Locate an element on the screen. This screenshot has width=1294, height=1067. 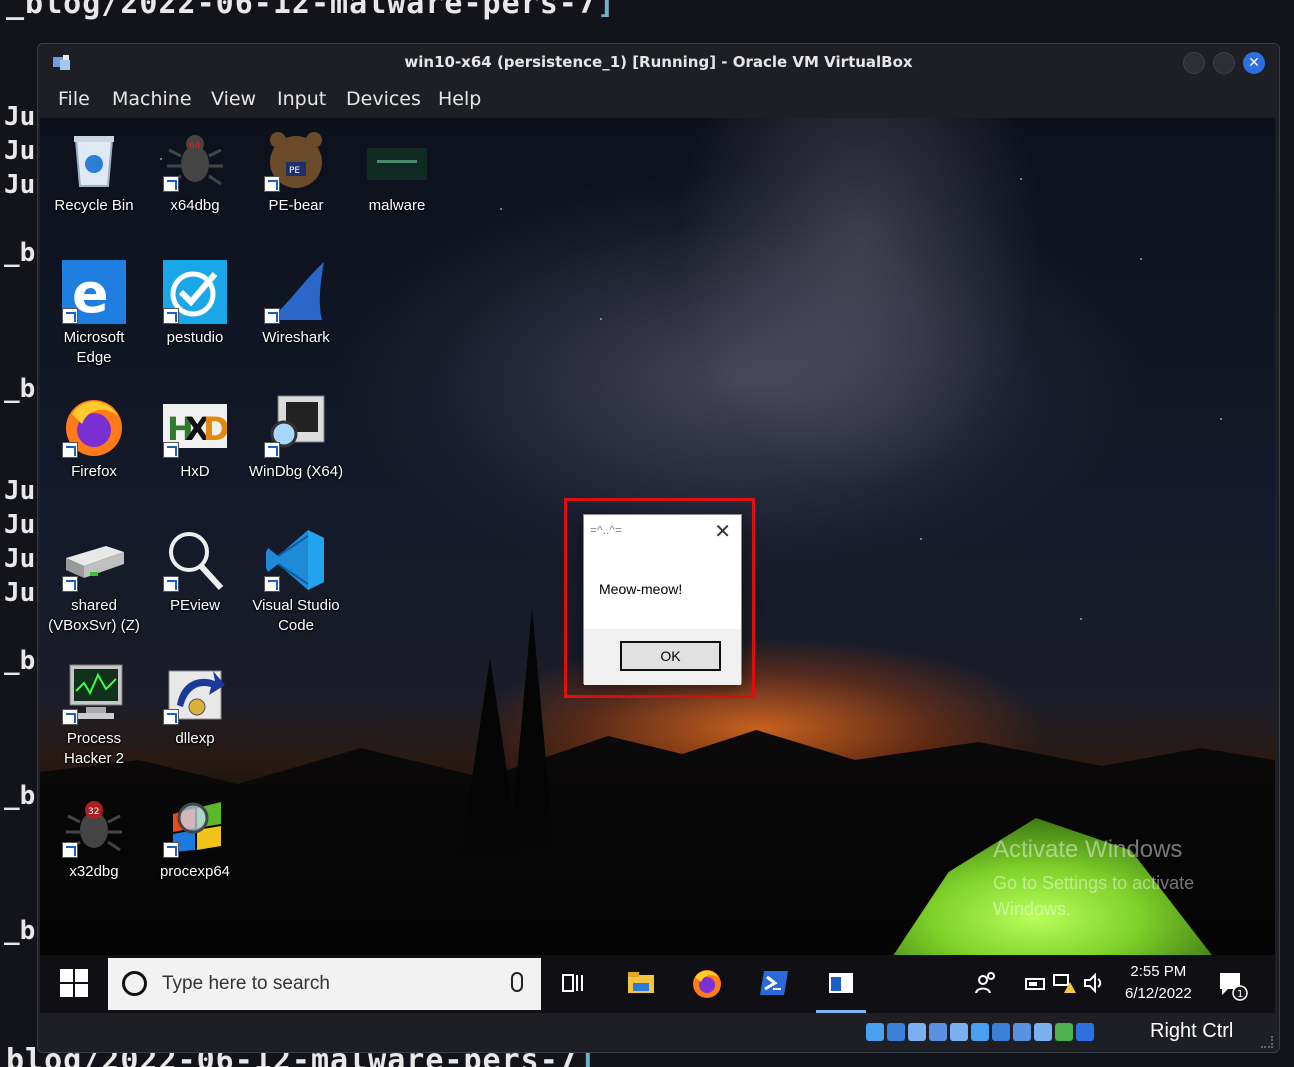
network-warning-icon is located at coordinates (1064, 983).